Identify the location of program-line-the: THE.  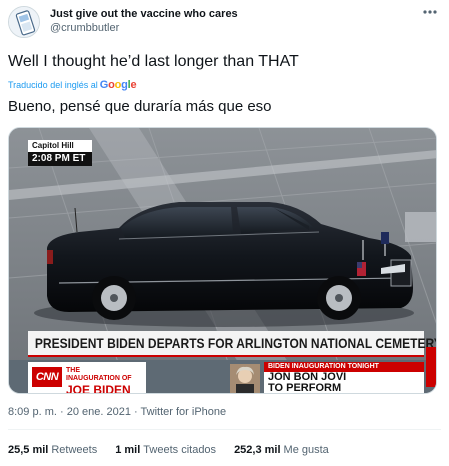
(73, 370).